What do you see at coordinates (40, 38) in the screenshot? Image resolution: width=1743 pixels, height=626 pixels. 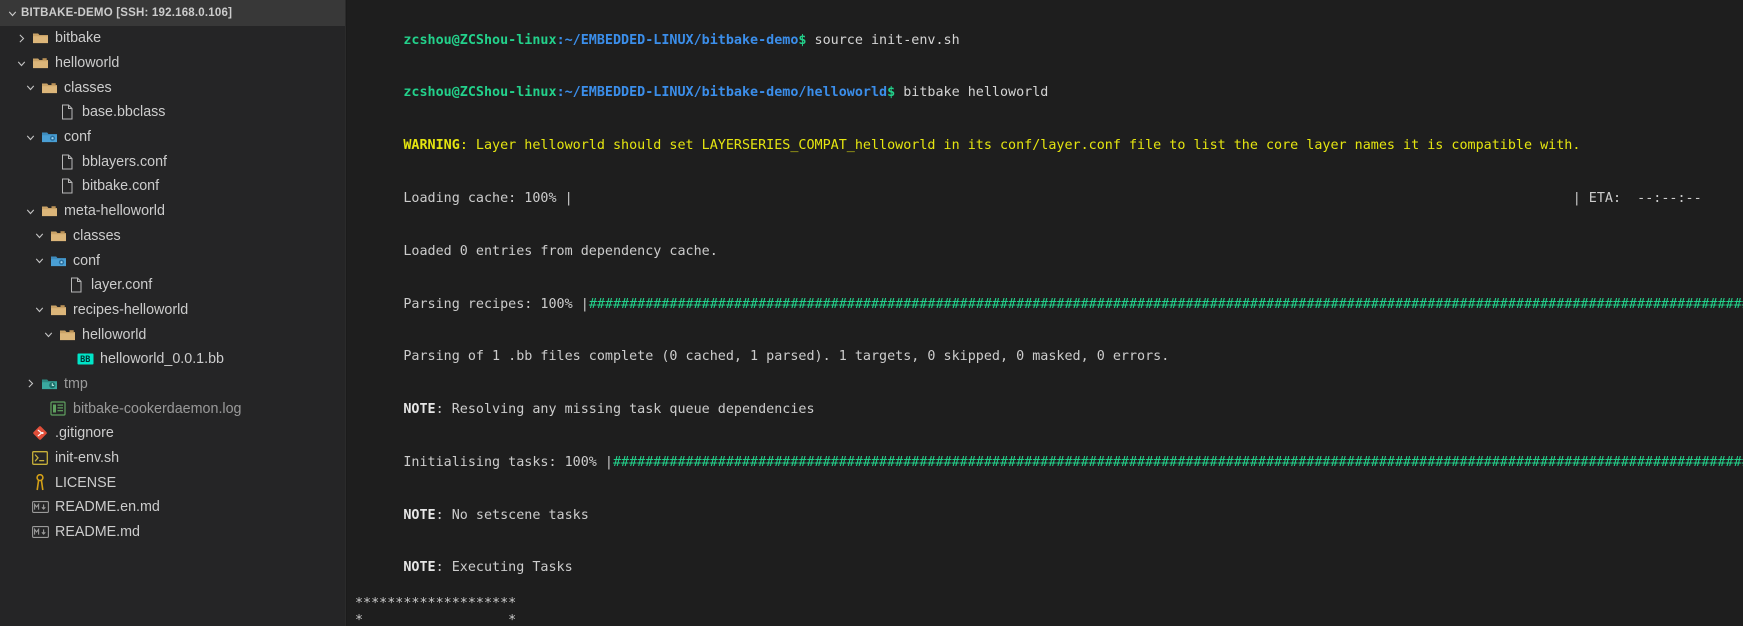 I see `folder-icon` at bounding box center [40, 38].